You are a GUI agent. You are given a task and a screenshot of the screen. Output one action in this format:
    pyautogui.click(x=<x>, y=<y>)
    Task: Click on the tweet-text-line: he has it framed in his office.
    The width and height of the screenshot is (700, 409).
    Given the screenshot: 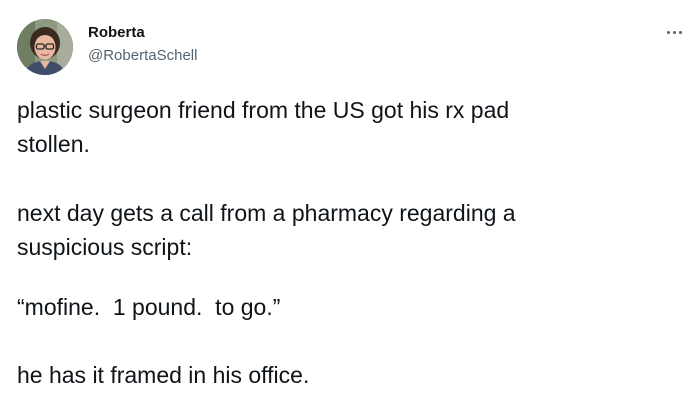 What is the action you would take?
    pyautogui.click(x=163, y=375)
    